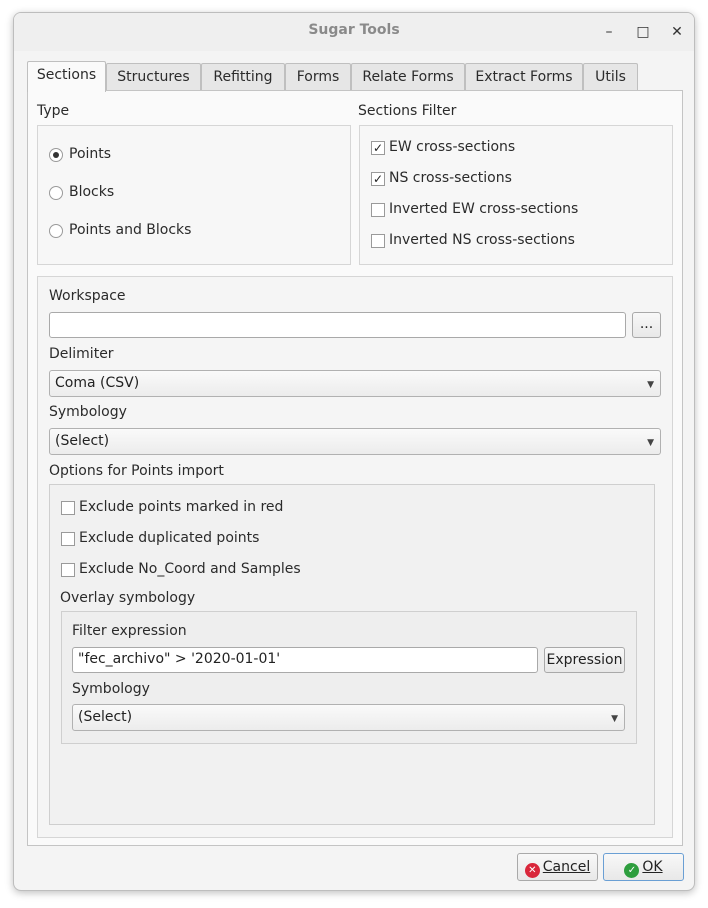 This screenshot has height=908, width=708. What do you see at coordinates (82, 441) in the screenshot?
I see `symbology-value: (Select)` at bounding box center [82, 441].